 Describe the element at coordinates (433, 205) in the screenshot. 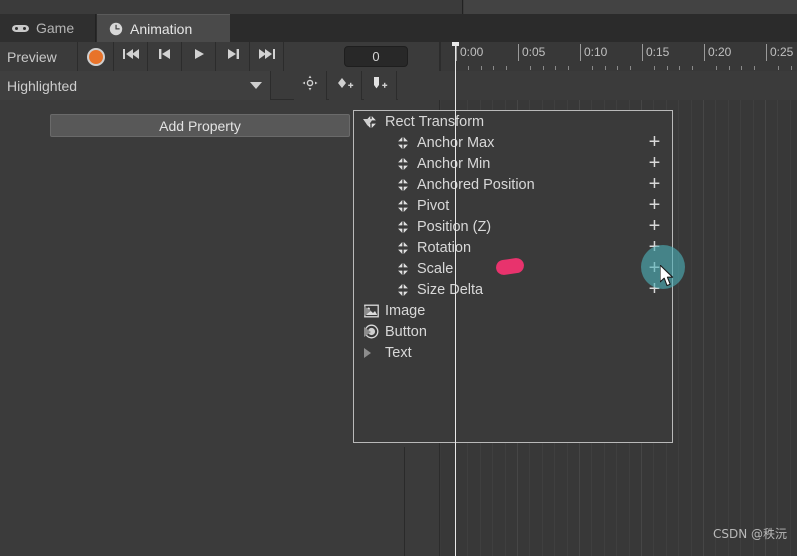

I see `property-row-label: Pivot` at that location.